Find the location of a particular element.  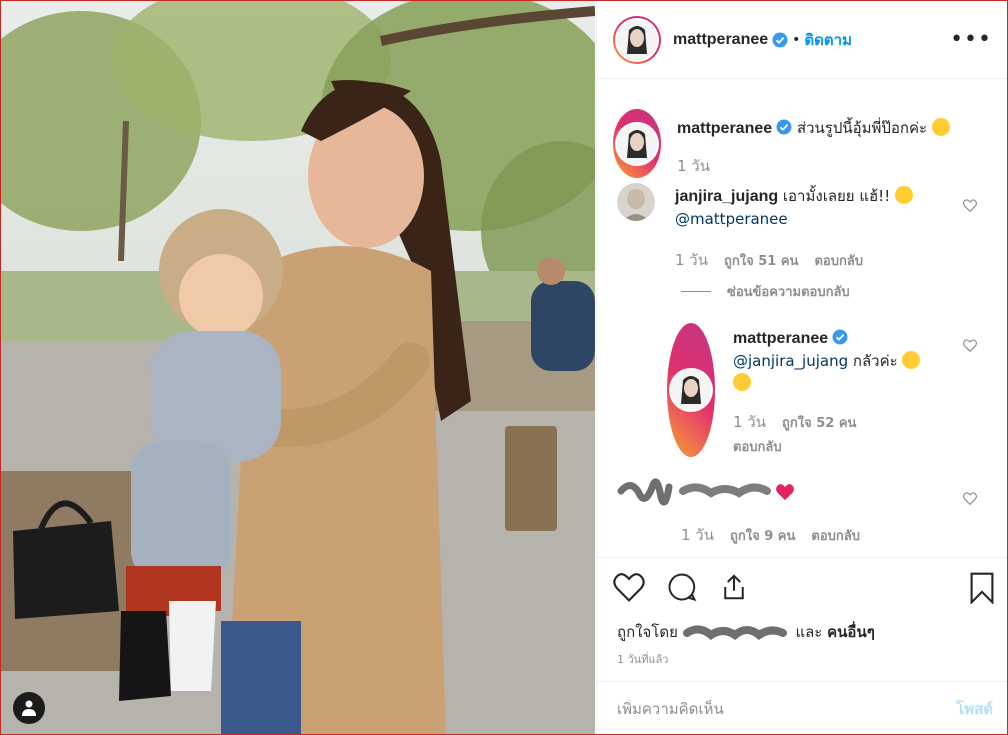

post-comment-button: โพสต์ is located at coordinates (974, 709).